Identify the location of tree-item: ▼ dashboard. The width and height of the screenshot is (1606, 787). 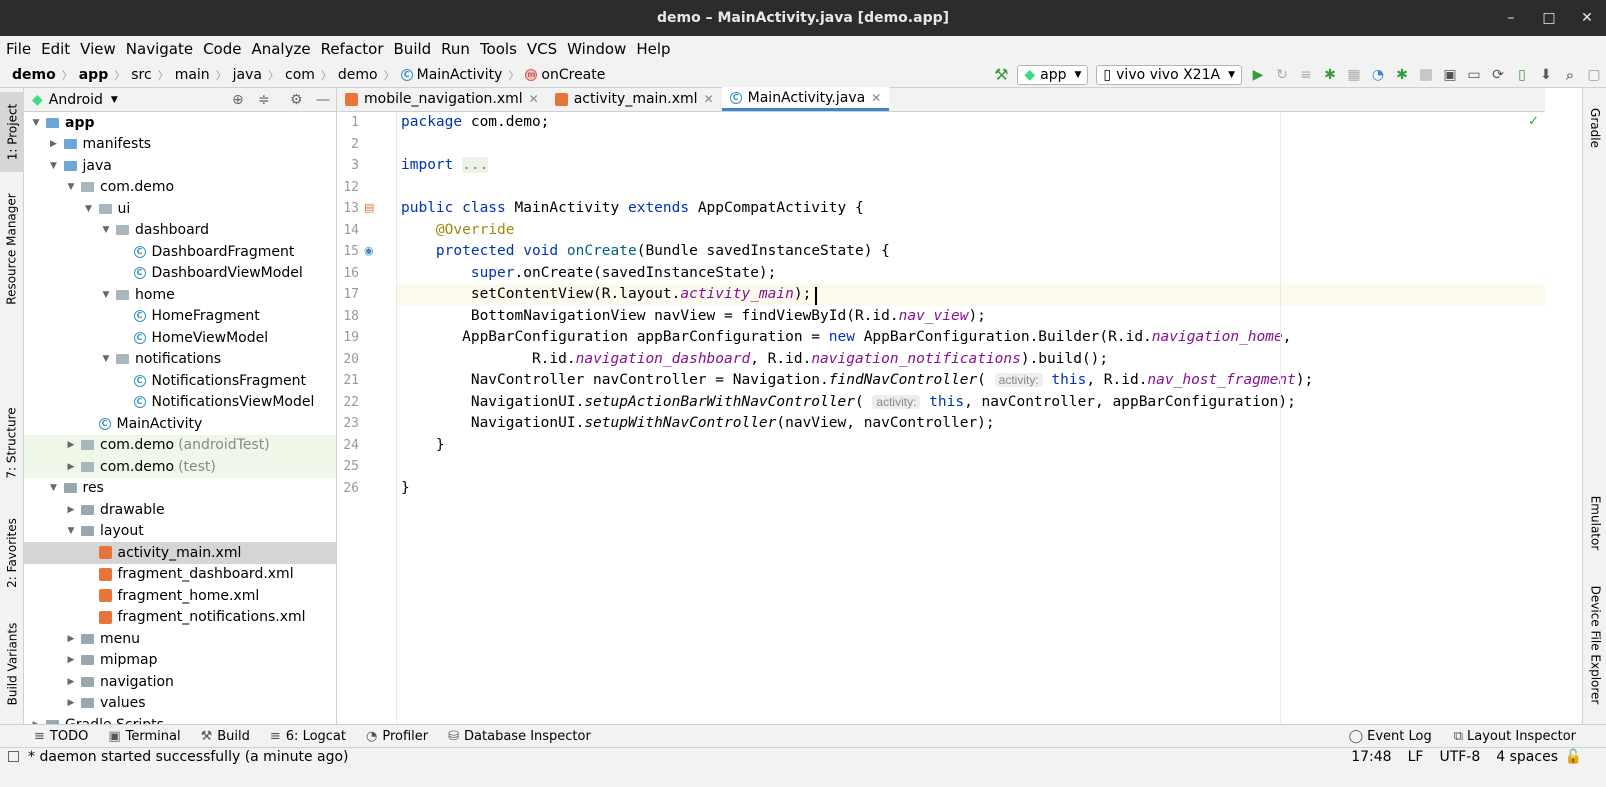
(180, 231).